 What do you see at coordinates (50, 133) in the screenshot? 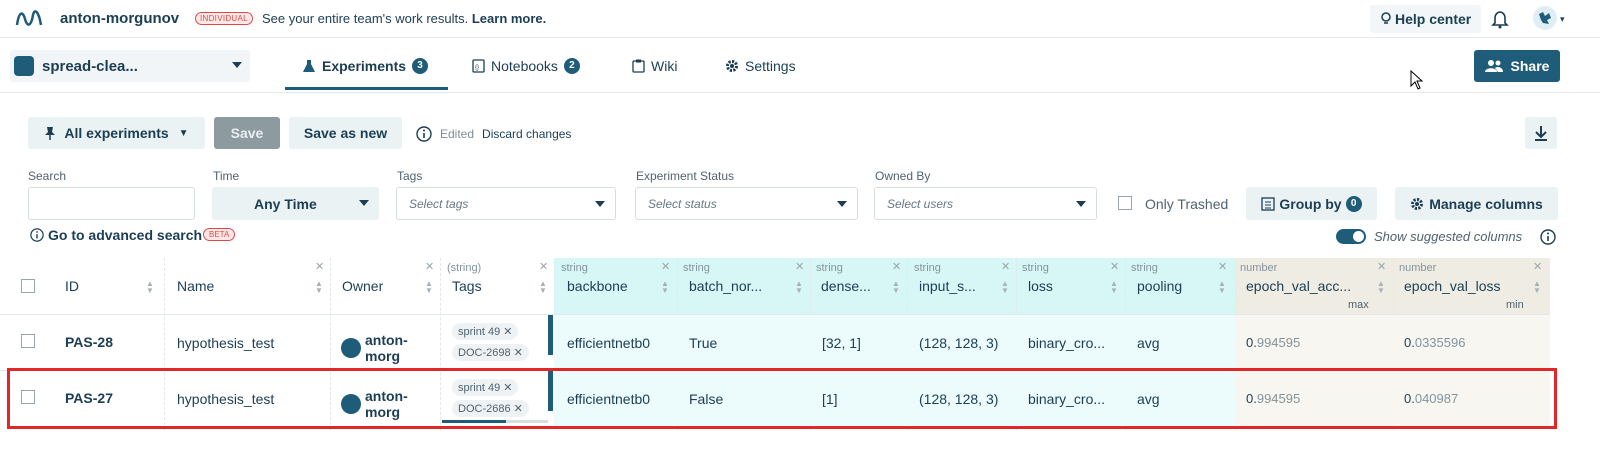
I see `pin-icon` at bounding box center [50, 133].